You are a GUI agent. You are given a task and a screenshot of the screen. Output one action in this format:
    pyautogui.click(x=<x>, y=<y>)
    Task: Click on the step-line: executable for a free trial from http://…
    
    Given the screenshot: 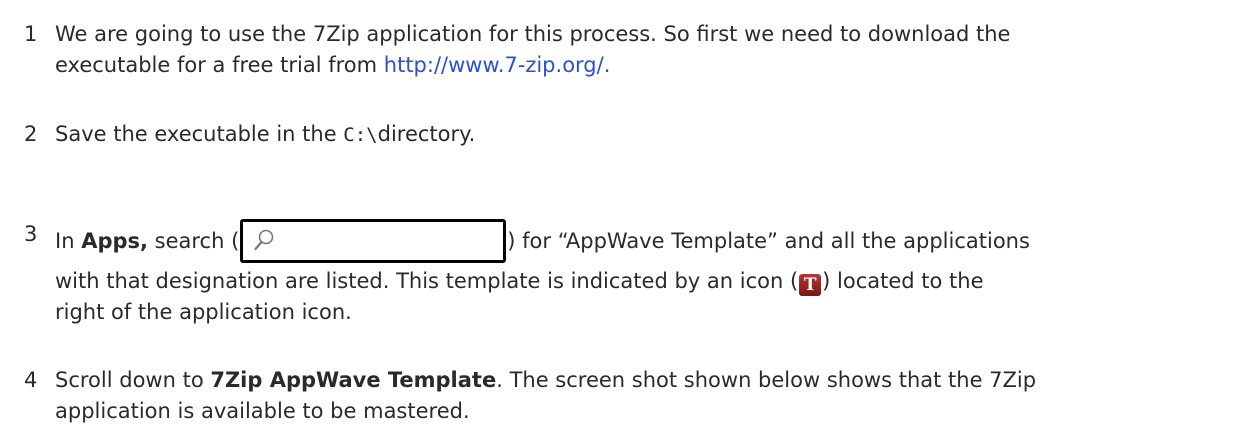 What is the action you would take?
    pyautogui.click(x=647, y=65)
    